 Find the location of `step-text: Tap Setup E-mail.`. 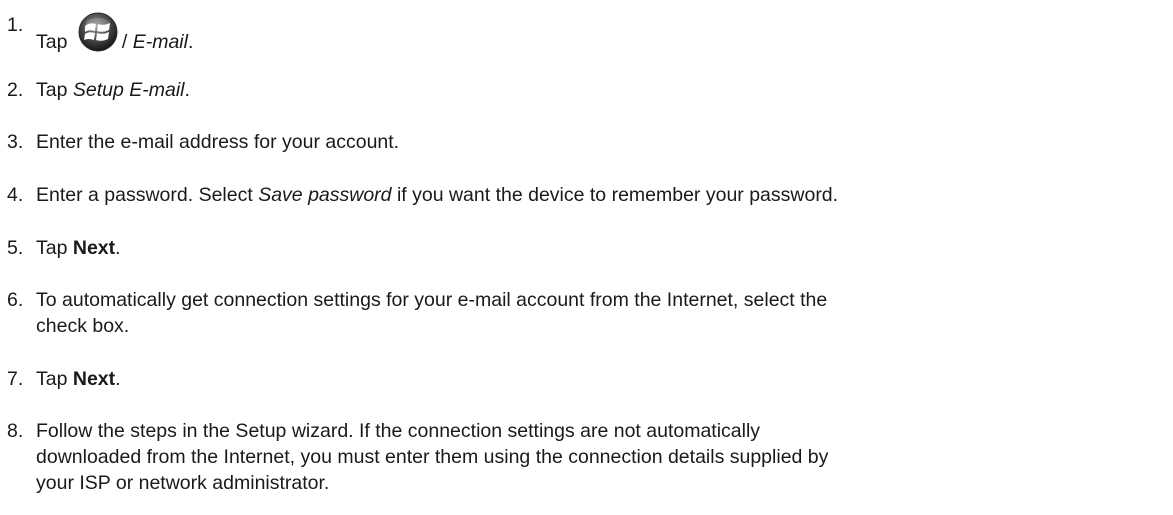

step-text: Tap Setup E-mail. is located at coordinates (113, 90).